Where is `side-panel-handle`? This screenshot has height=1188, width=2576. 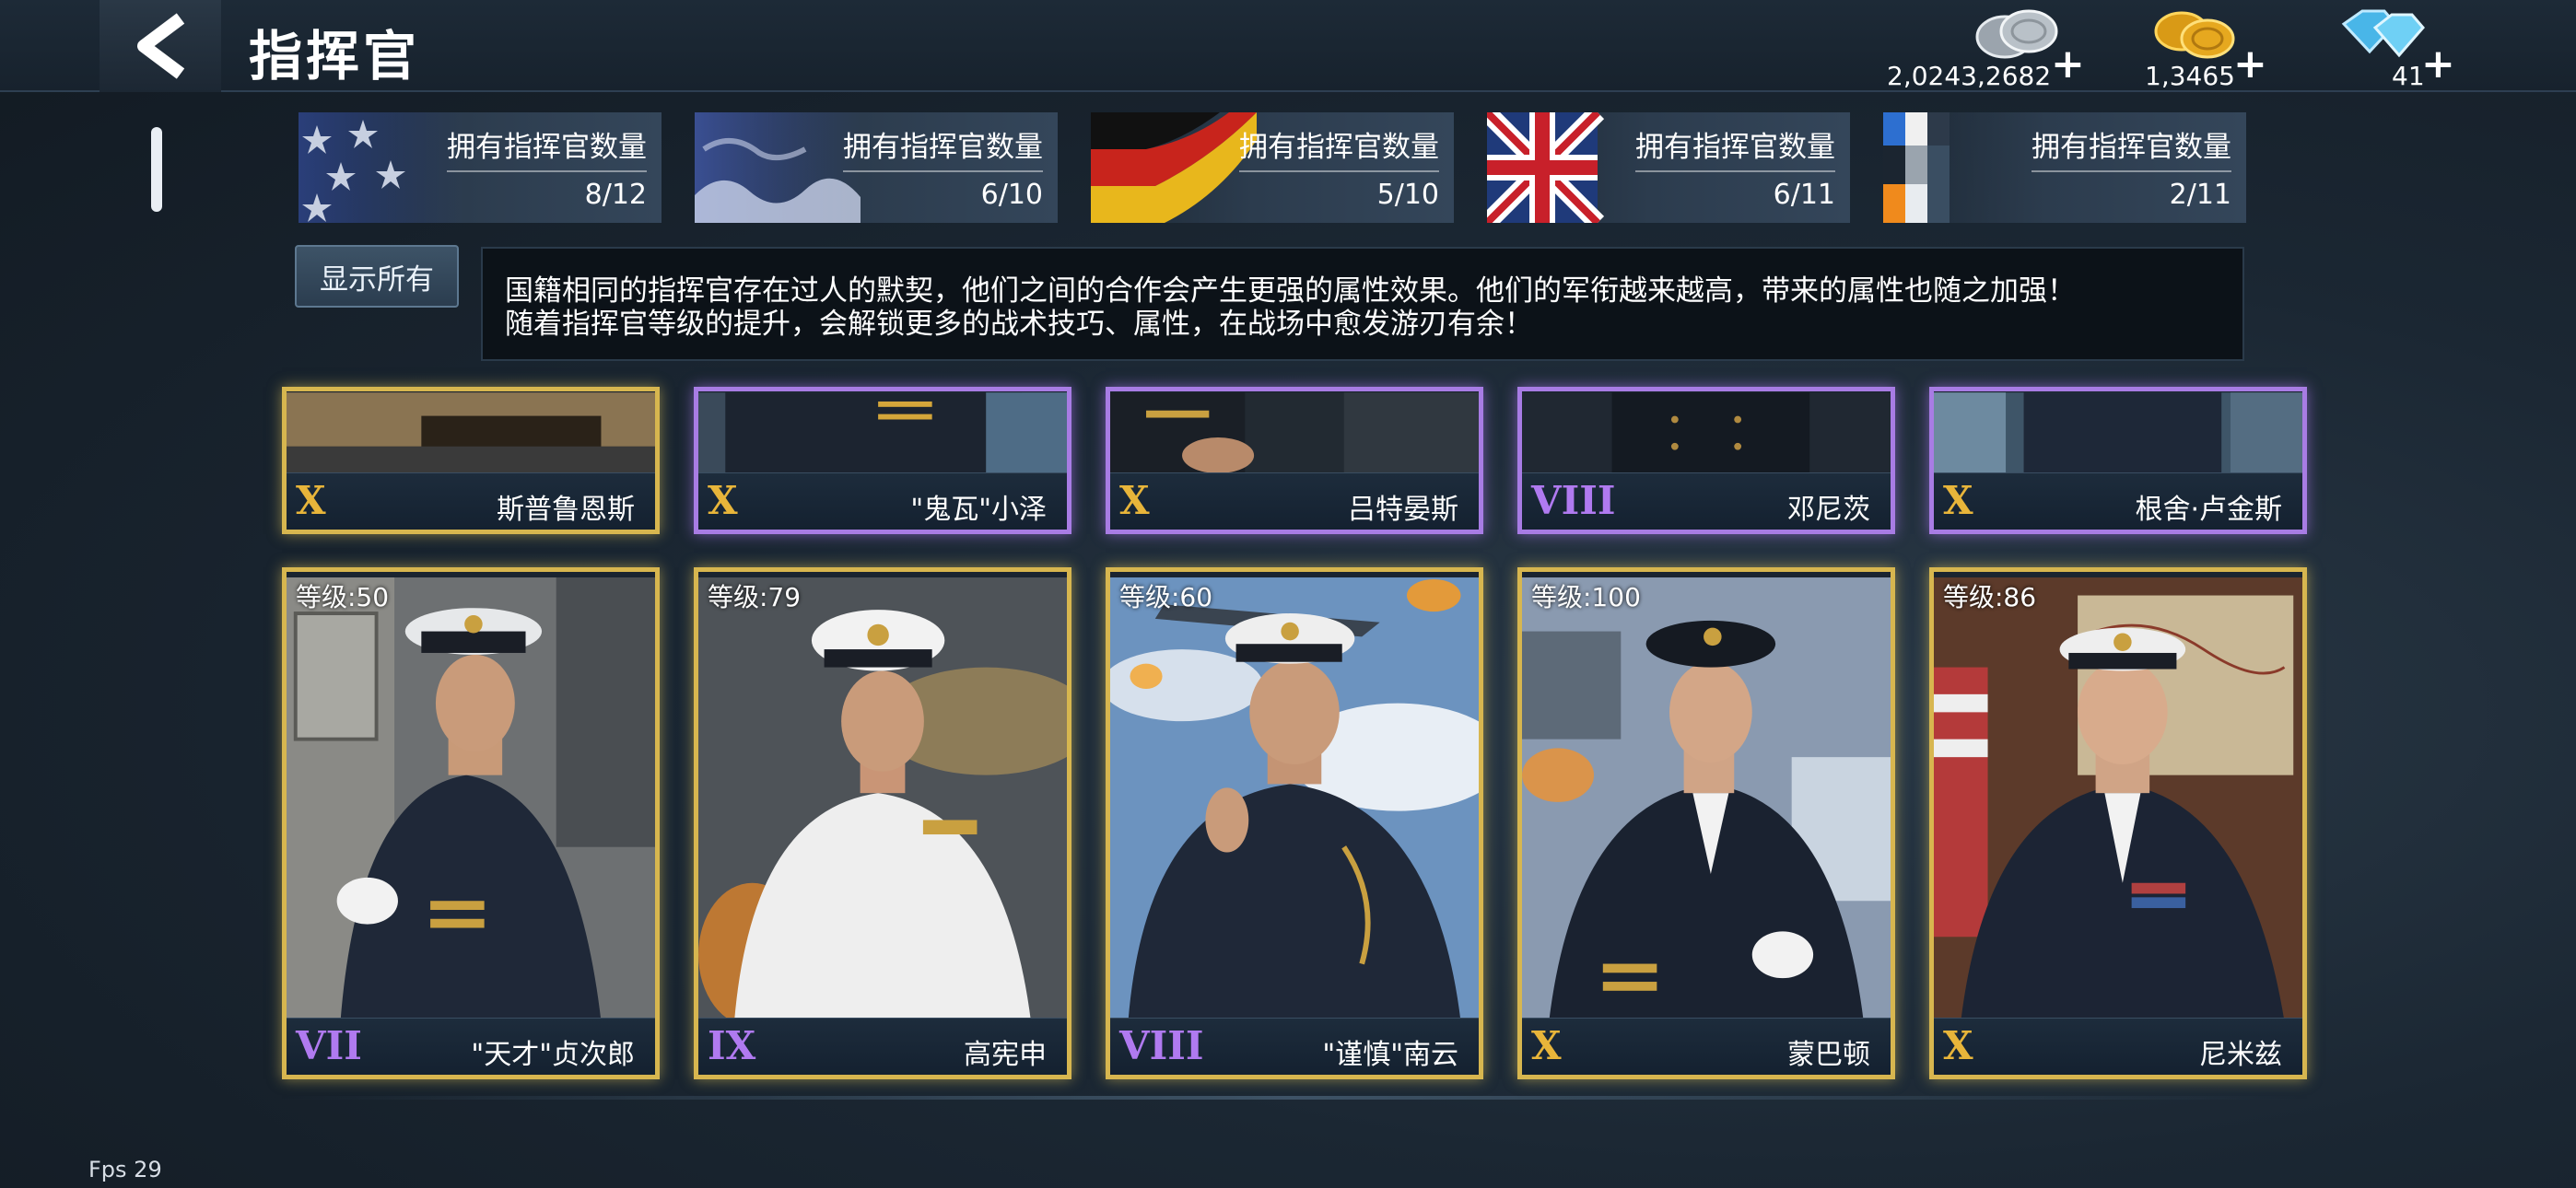
side-panel-handle is located at coordinates (156, 169).